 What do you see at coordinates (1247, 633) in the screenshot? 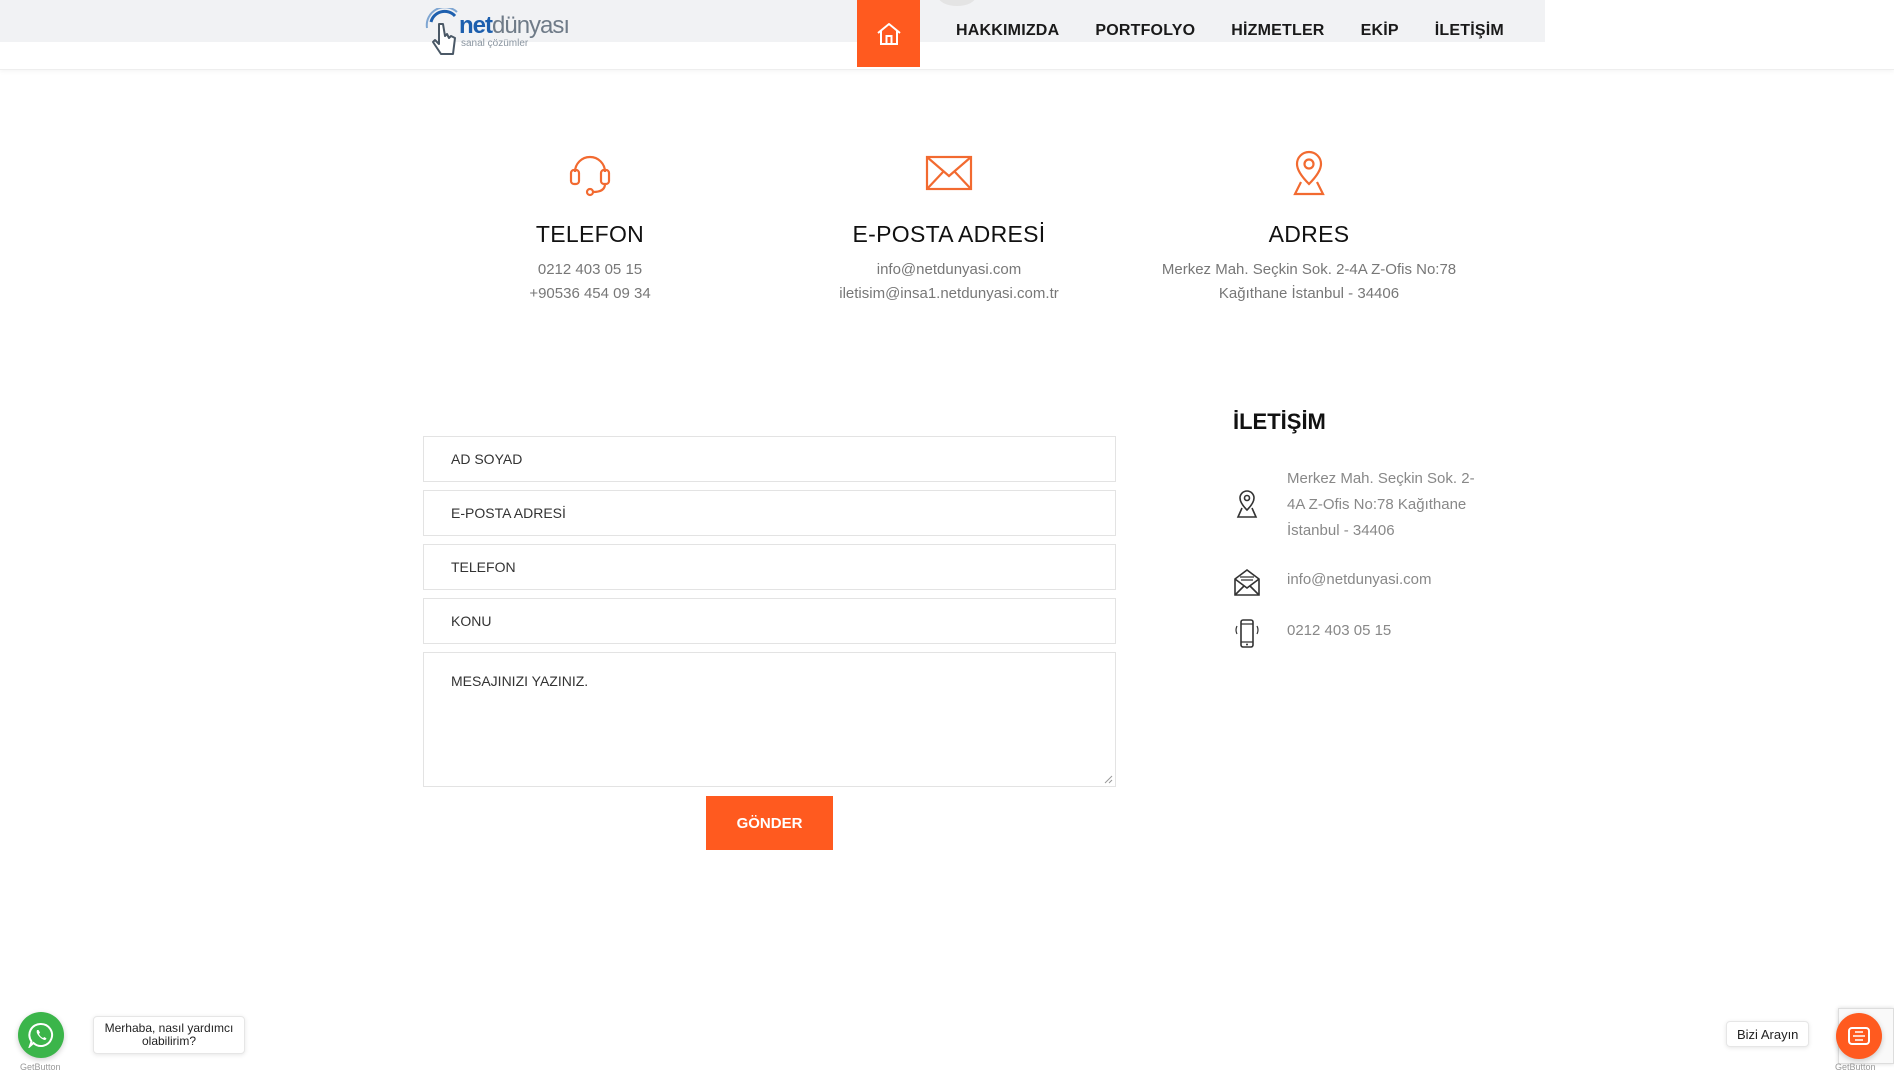
I see `mobile-phone-icon` at bounding box center [1247, 633].